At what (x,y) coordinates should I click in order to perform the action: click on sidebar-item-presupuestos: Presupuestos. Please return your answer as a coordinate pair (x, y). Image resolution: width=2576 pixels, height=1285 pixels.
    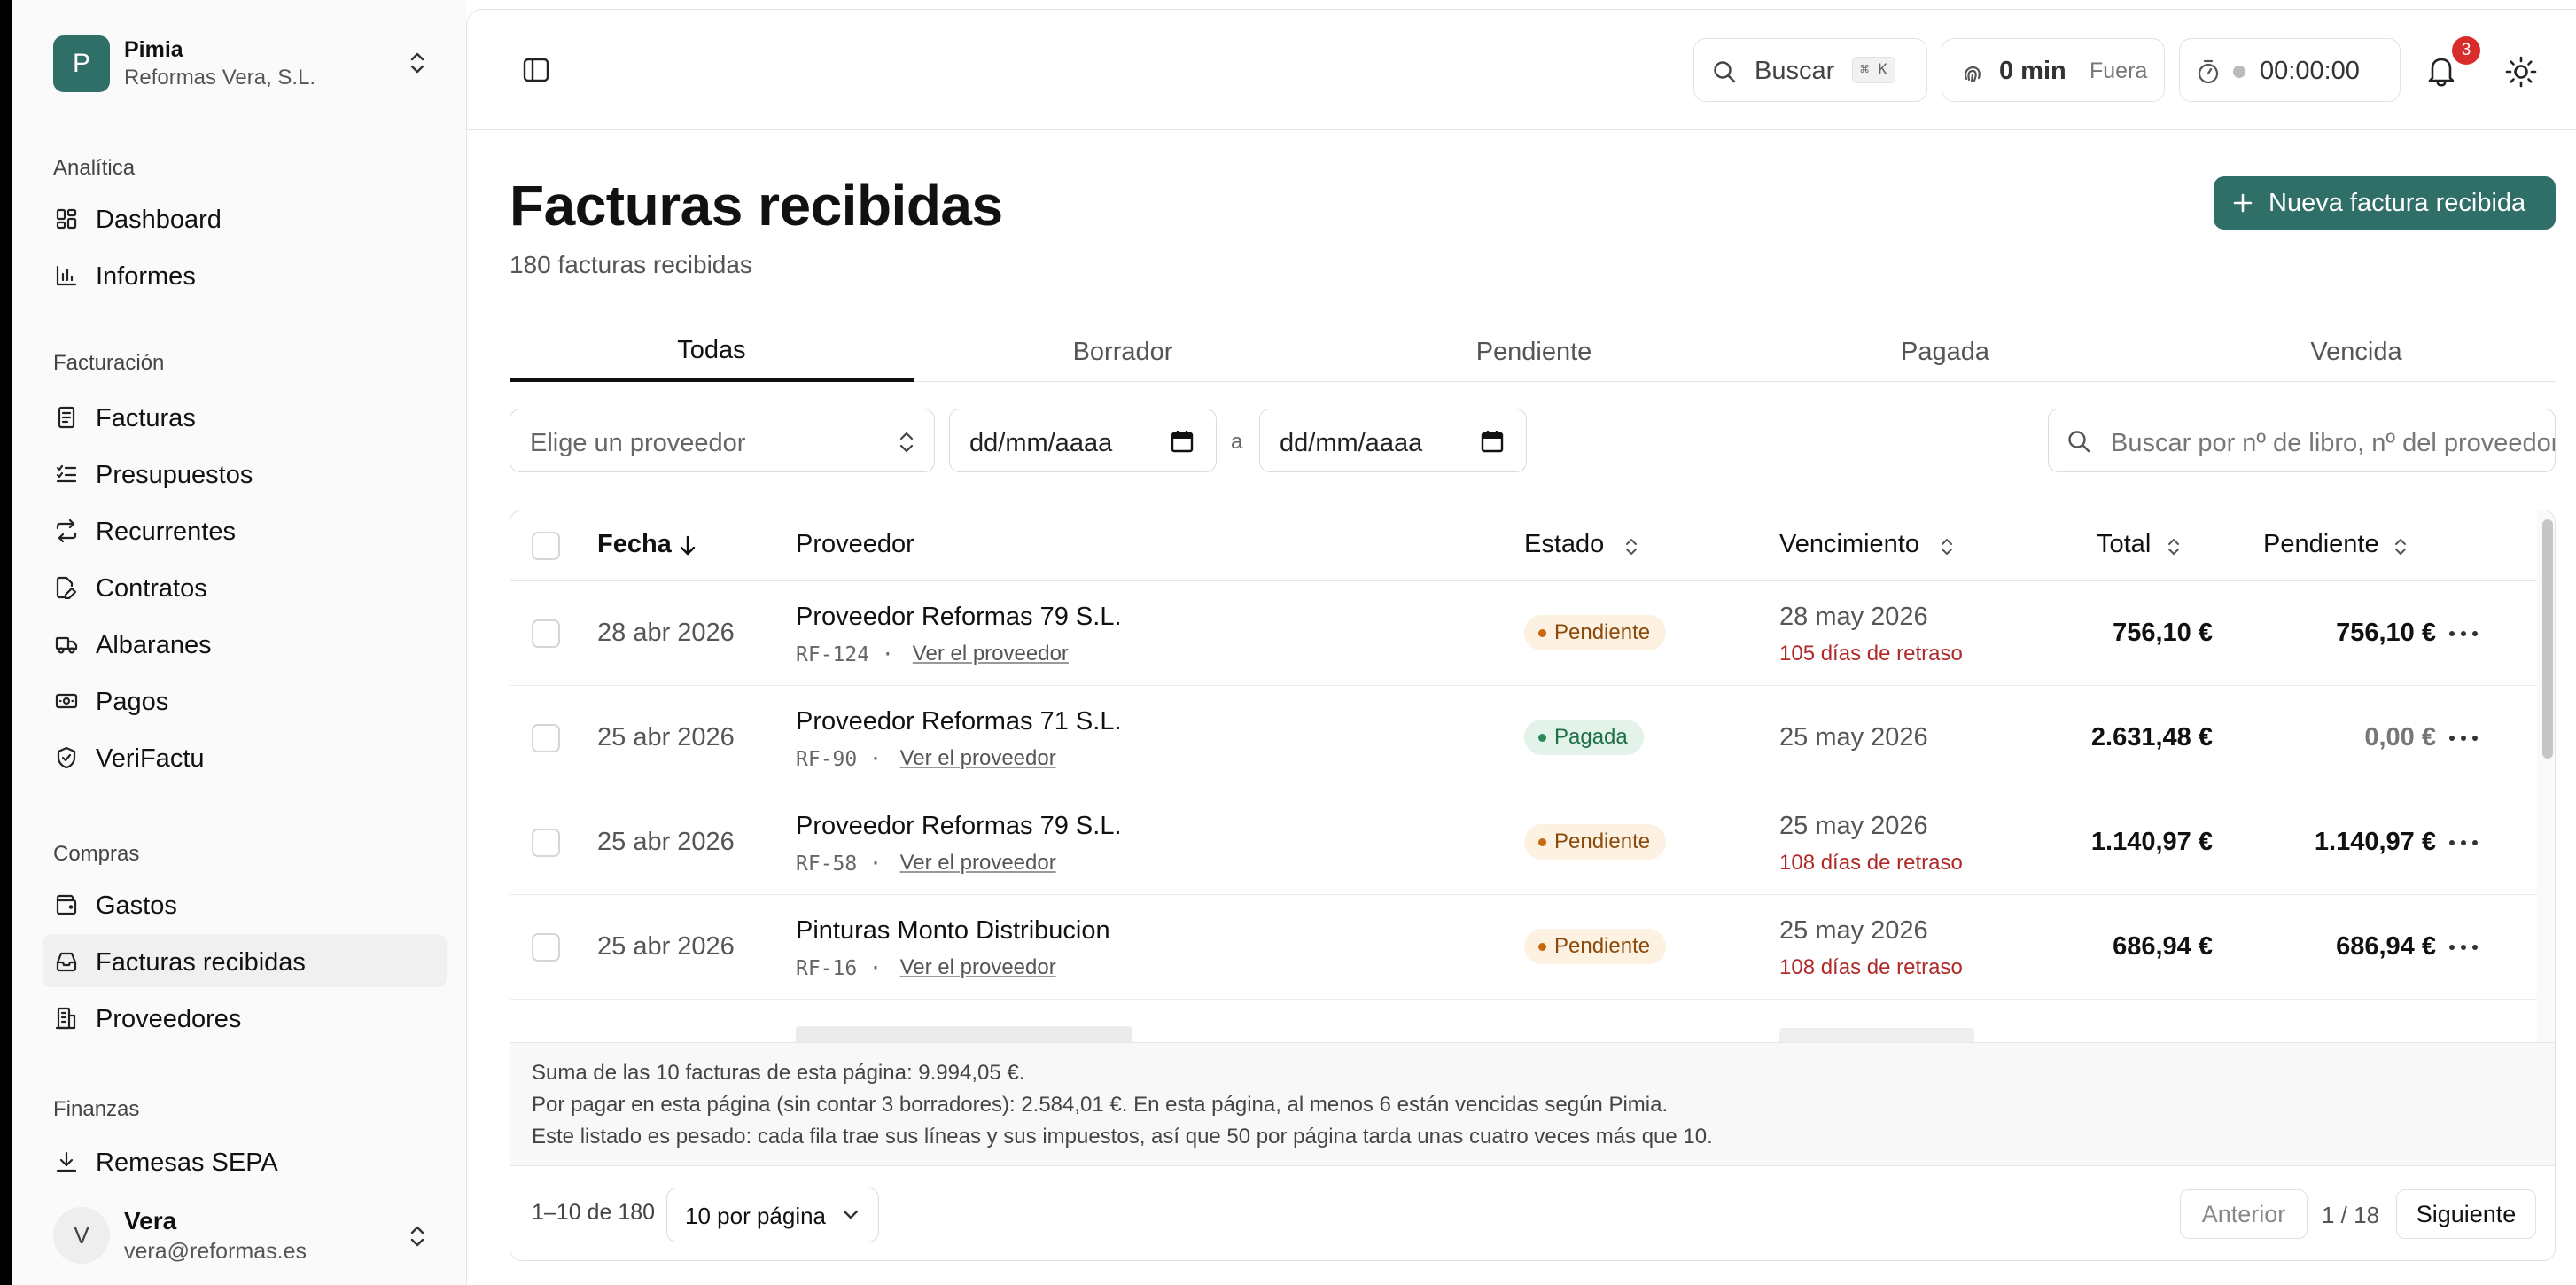
    Looking at the image, I should click on (245, 474).